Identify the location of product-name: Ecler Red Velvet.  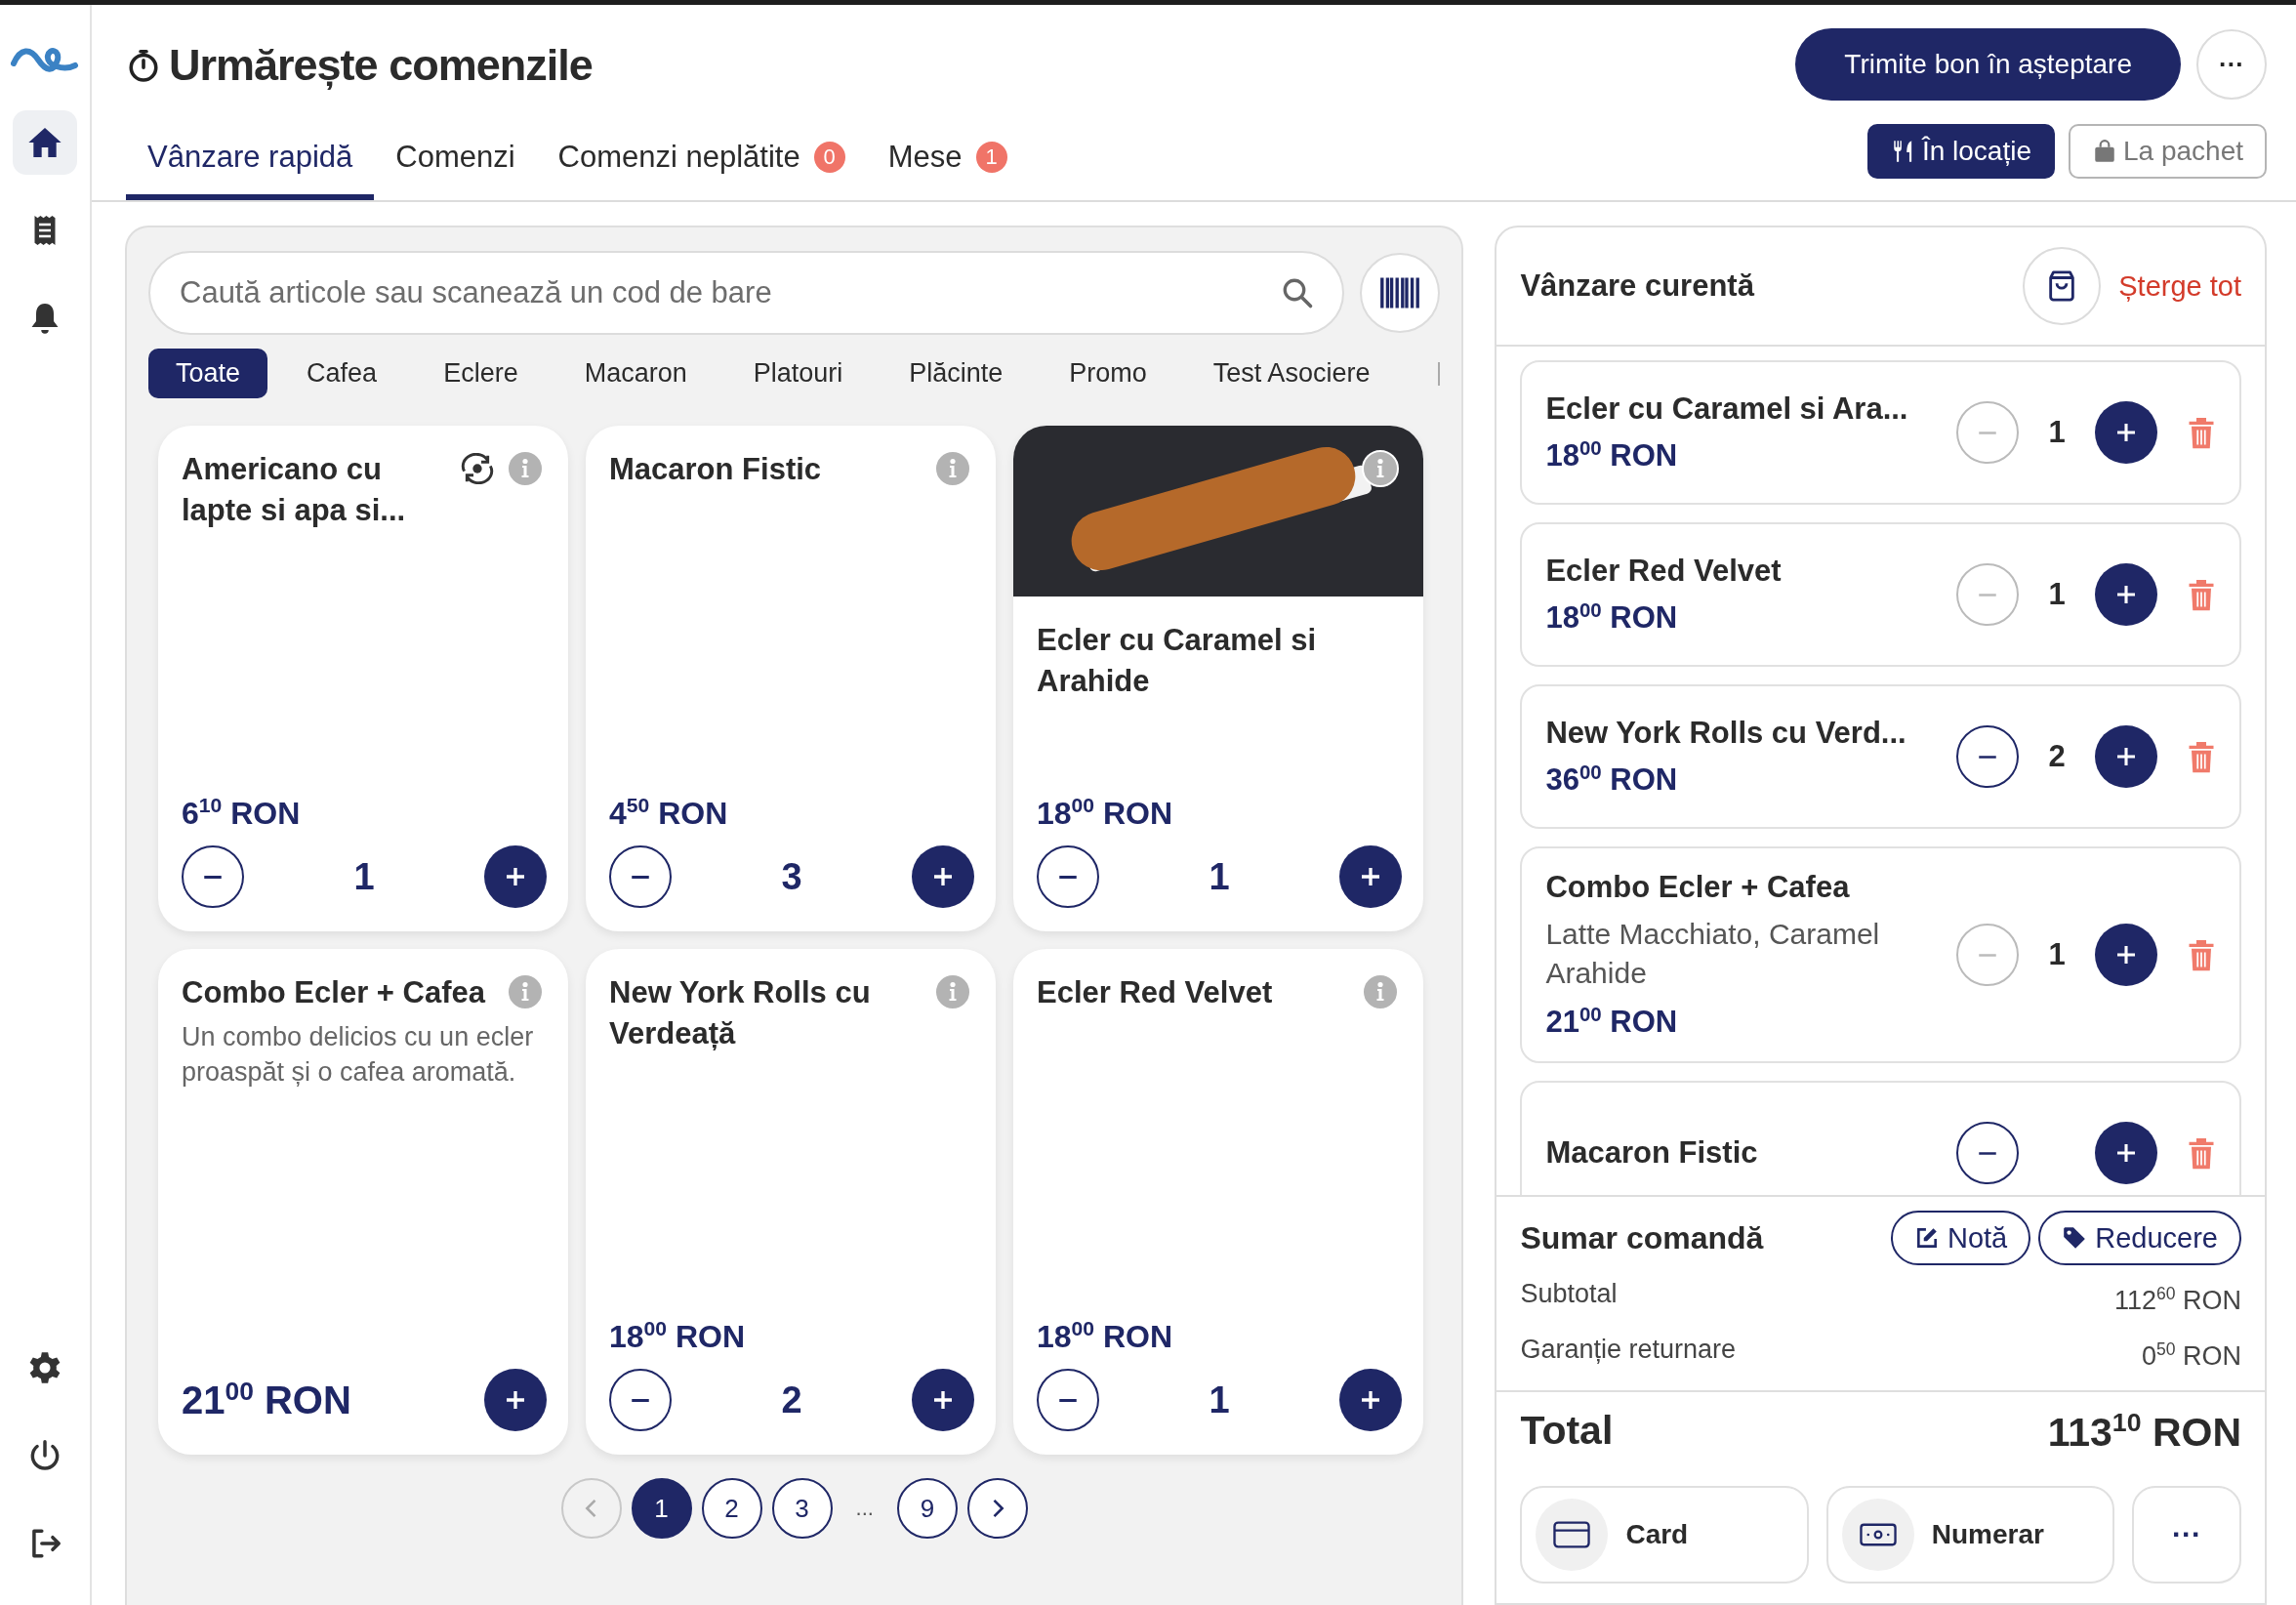
(1155, 992).